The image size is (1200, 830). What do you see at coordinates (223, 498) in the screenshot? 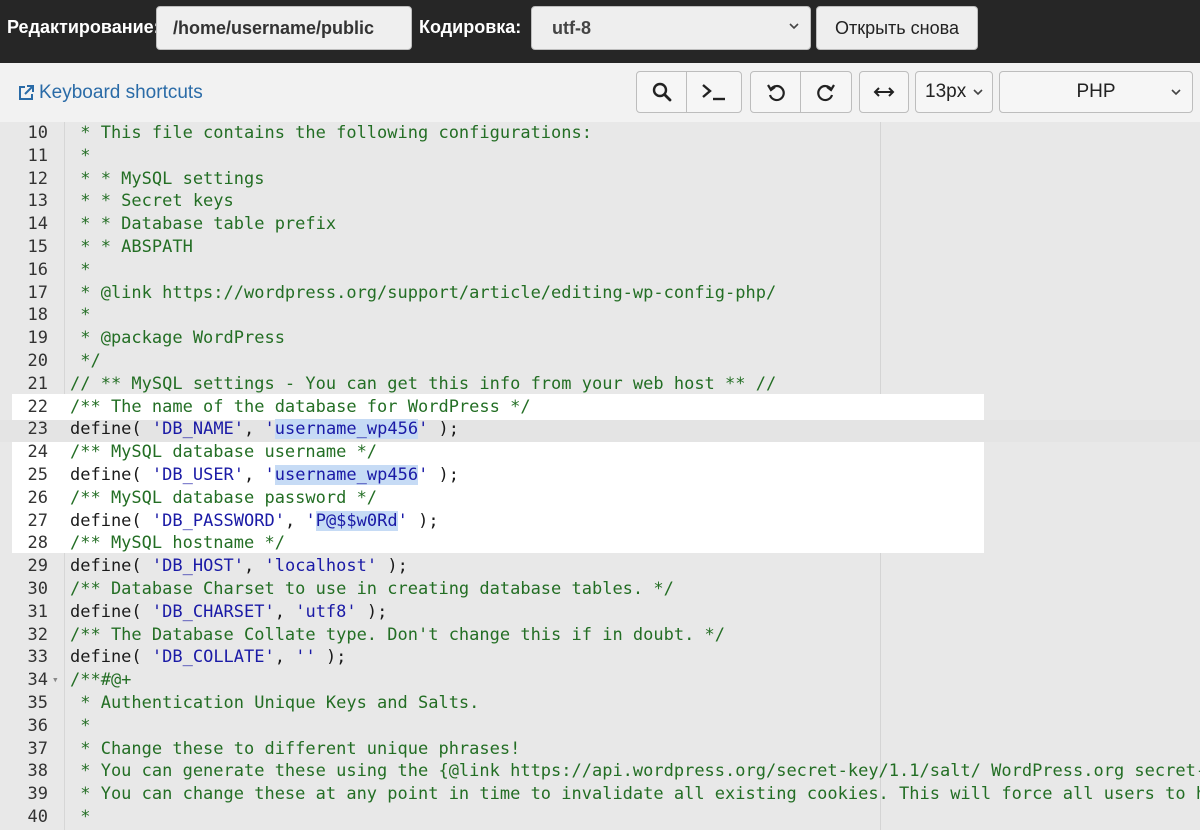
I see `code-text: /** MySQL database password */` at bounding box center [223, 498].